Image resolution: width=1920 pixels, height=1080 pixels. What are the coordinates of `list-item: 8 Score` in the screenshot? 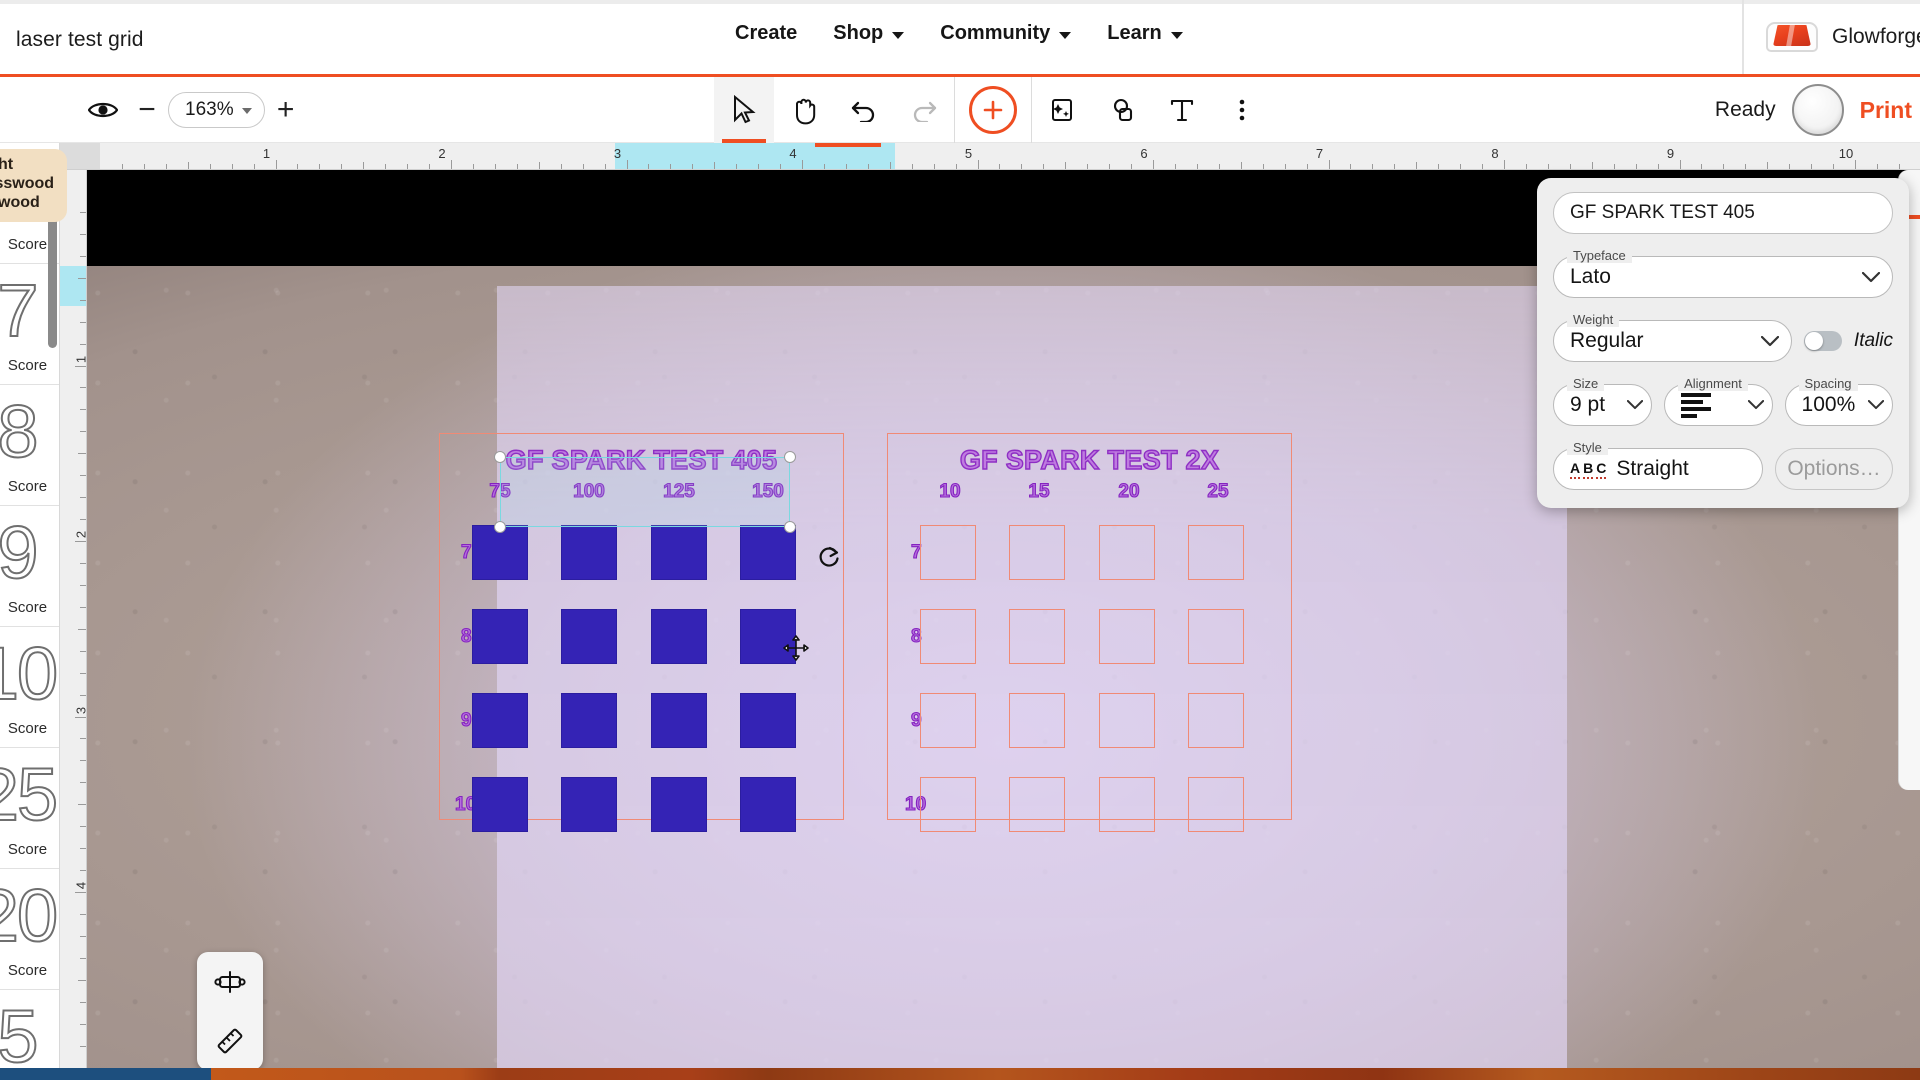 It's located at (29, 445).